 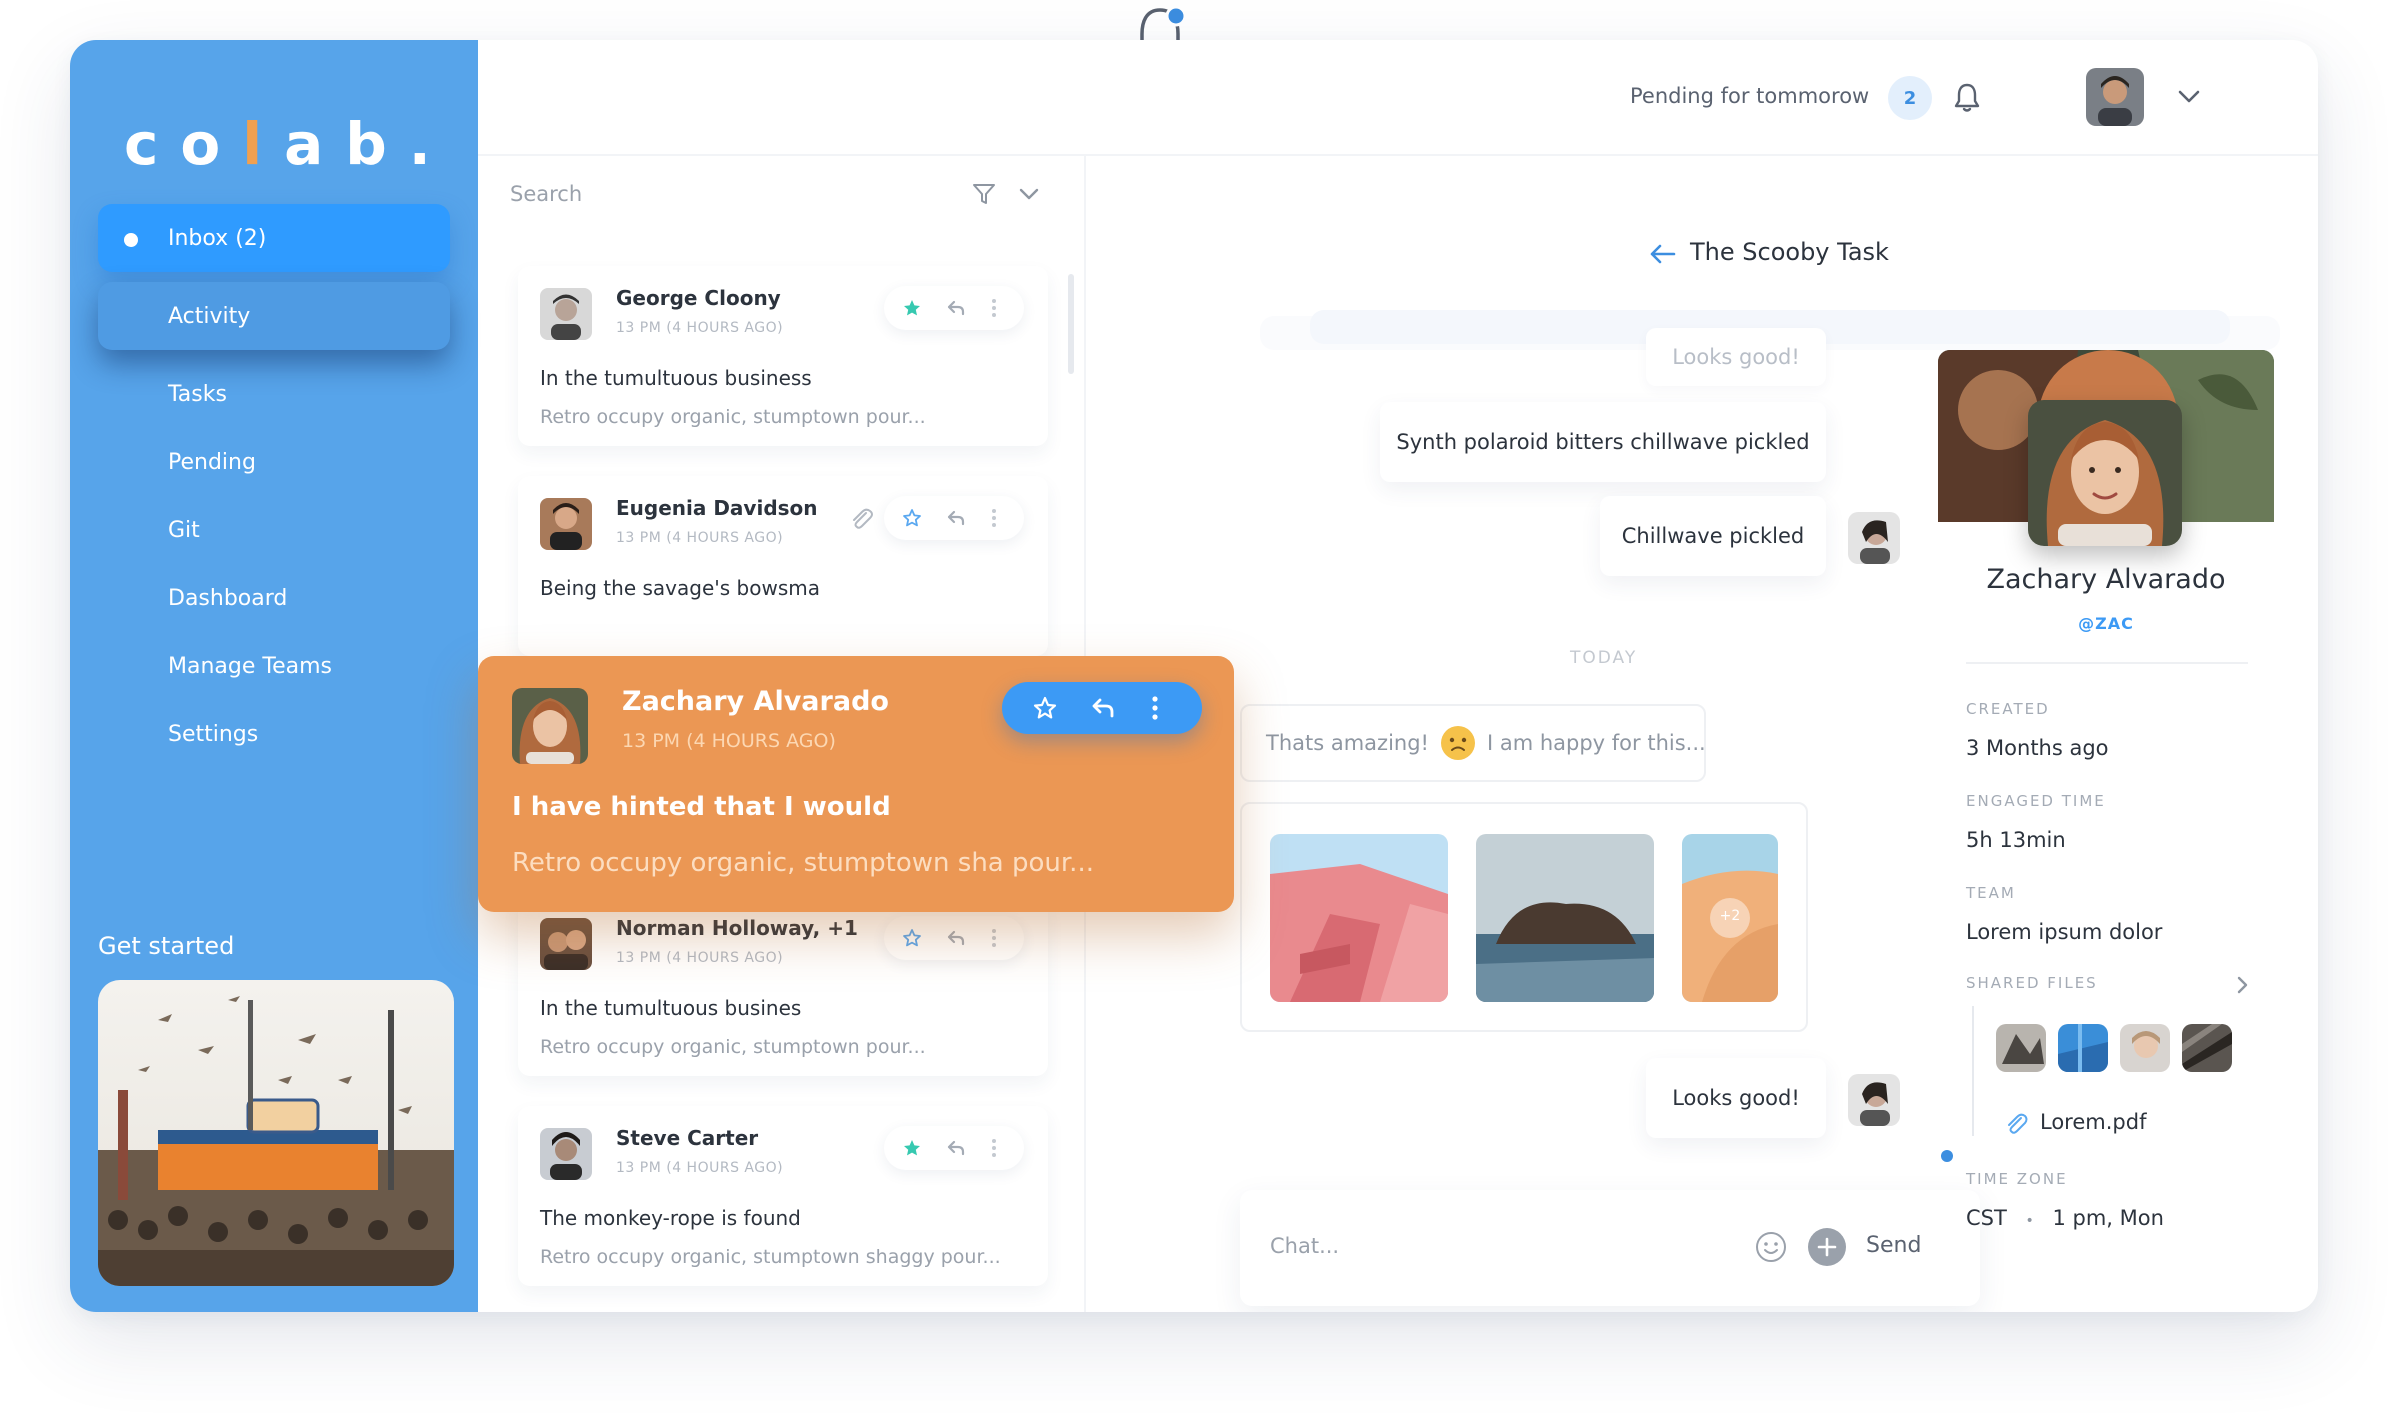 I want to click on filter-icon, so click(x=984, y=194).